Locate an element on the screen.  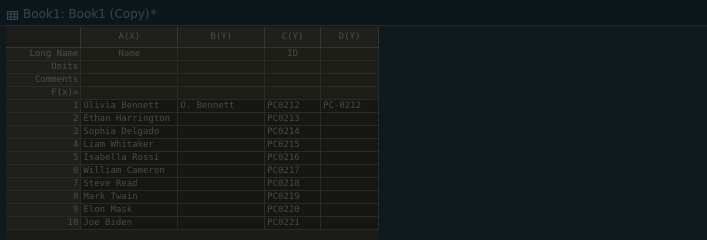
long-name-cell-d is located at coordinates (349, 54).